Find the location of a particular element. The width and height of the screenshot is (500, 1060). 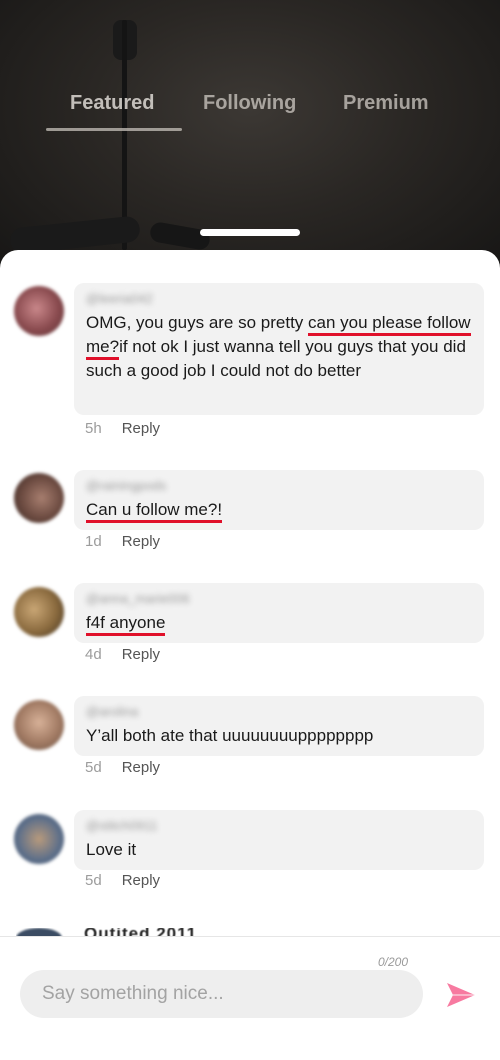

comment-bubble: @stitch0911 Love it is located at coordinates (279, 840).